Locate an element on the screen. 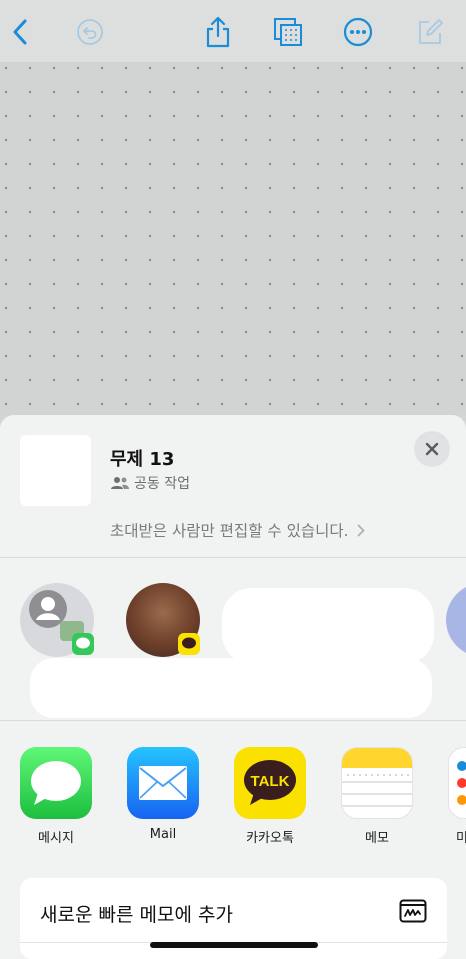 The image size is (466, 959). toolbar is located at coordinates (233, 31).